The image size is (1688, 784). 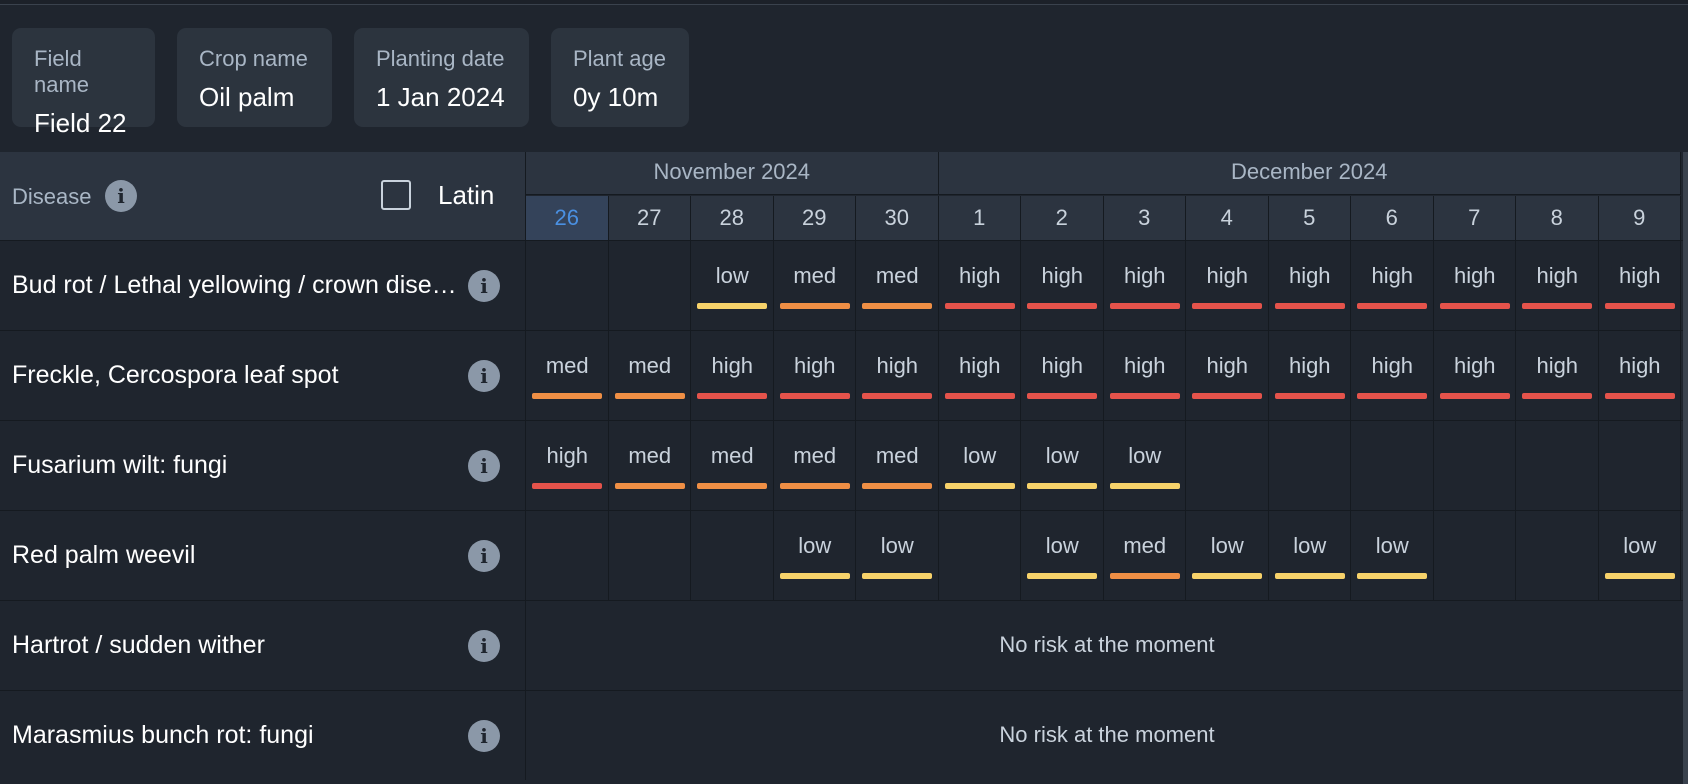 I want to click on day-header-29: 29, so click(x=814, y=218).